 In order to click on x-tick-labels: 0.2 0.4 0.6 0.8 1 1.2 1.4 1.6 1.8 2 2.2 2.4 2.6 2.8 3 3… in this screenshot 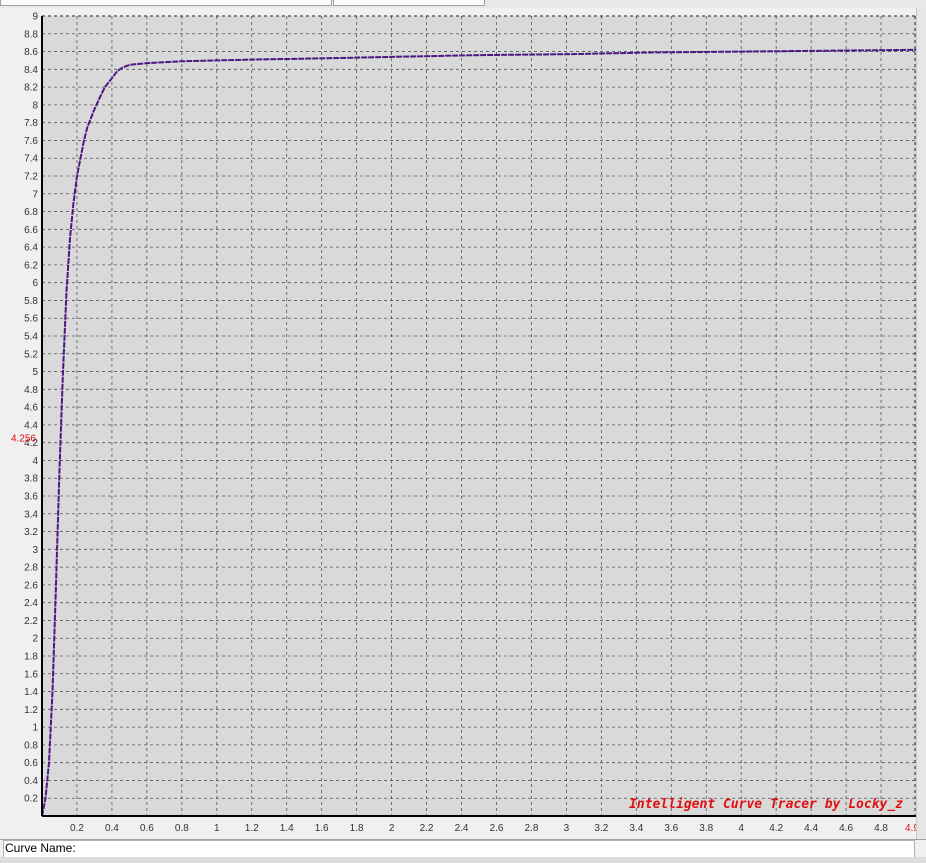, I will do `click(479, 828)`.